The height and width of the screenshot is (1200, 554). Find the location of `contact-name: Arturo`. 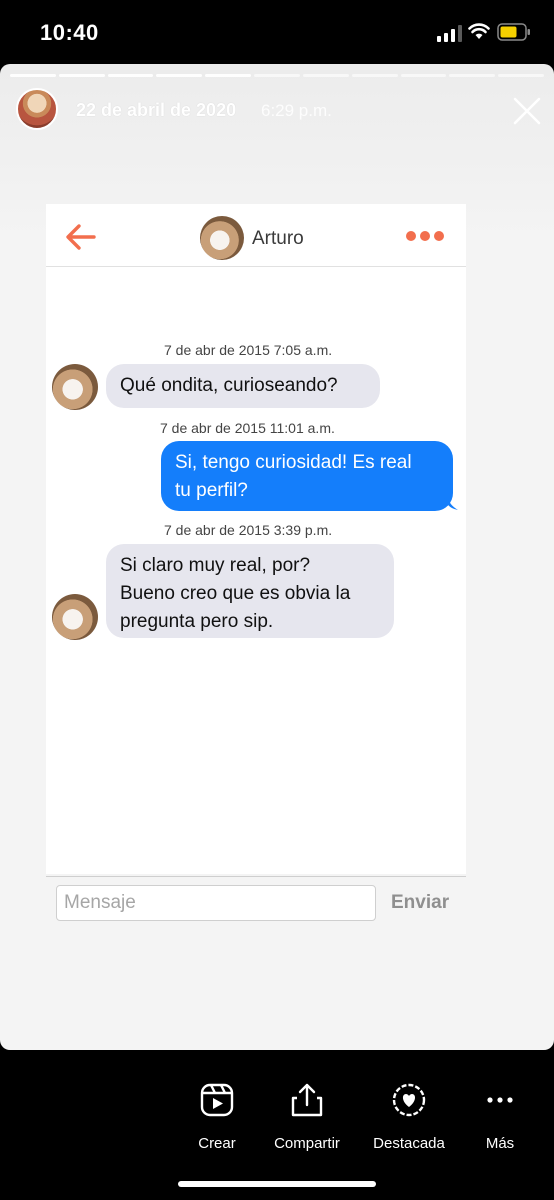

contact-name: Arturo is located at coordinates (278, 238).